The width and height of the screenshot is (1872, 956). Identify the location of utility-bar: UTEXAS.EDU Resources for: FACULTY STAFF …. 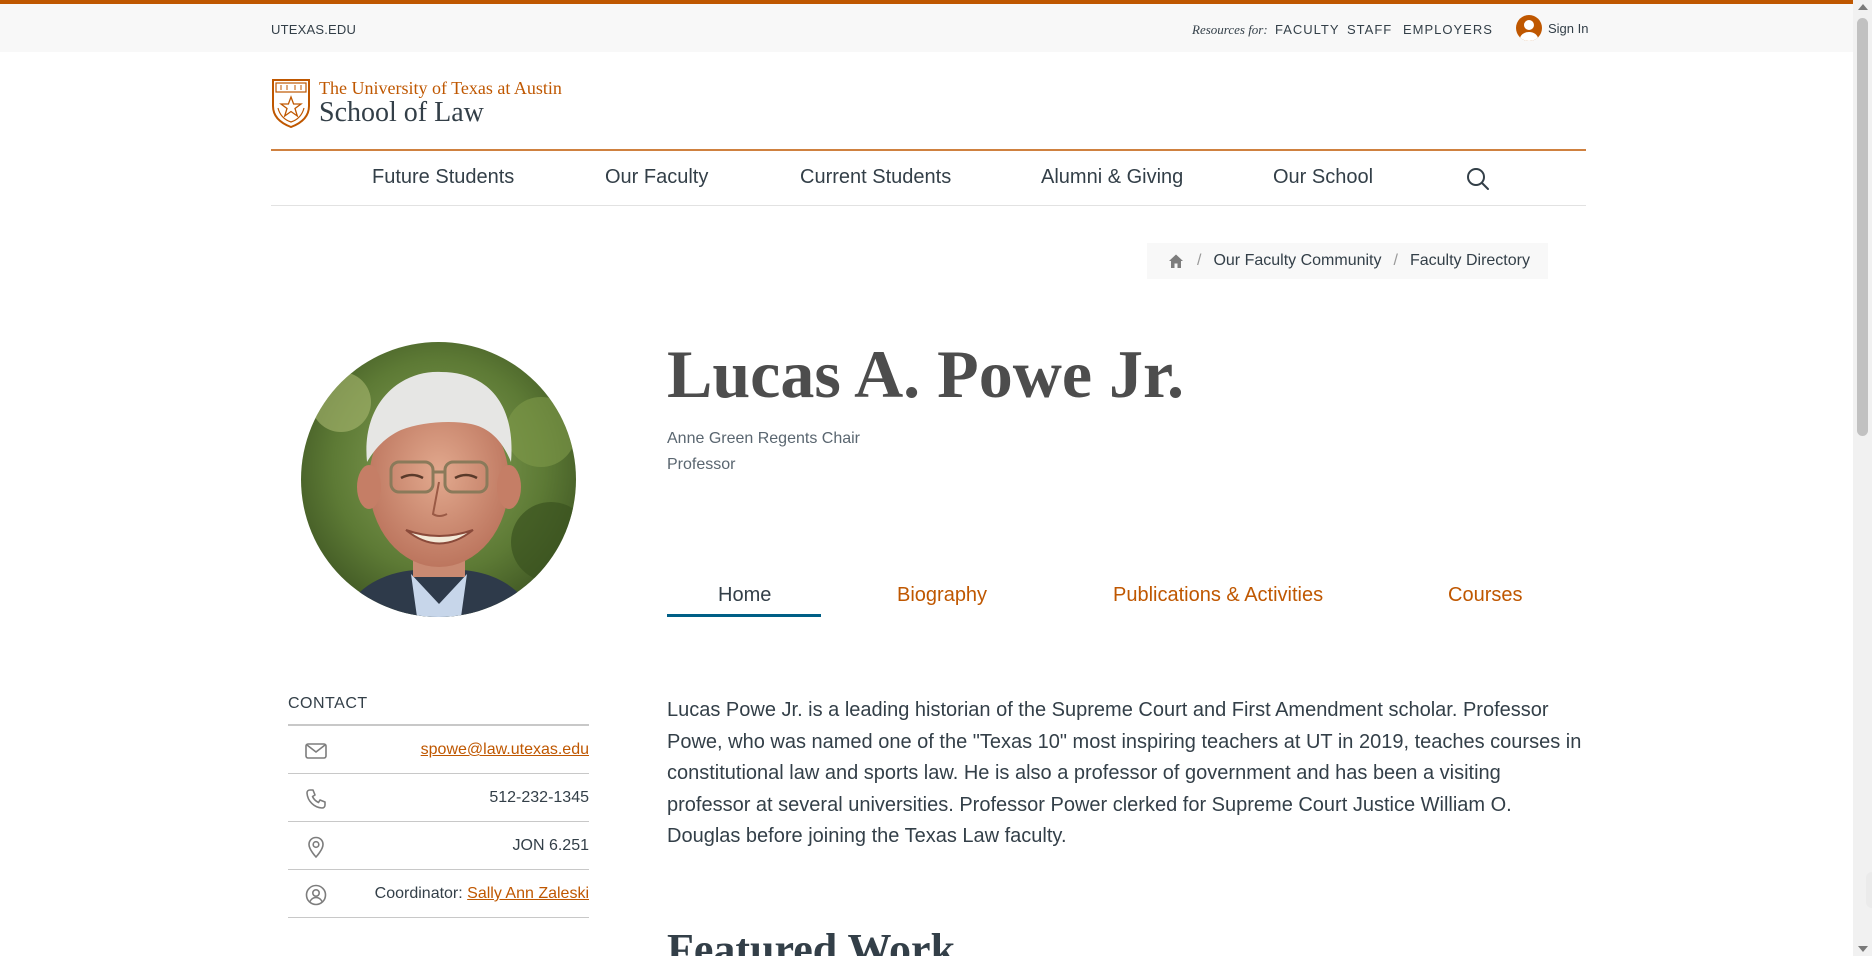
(926, 28).